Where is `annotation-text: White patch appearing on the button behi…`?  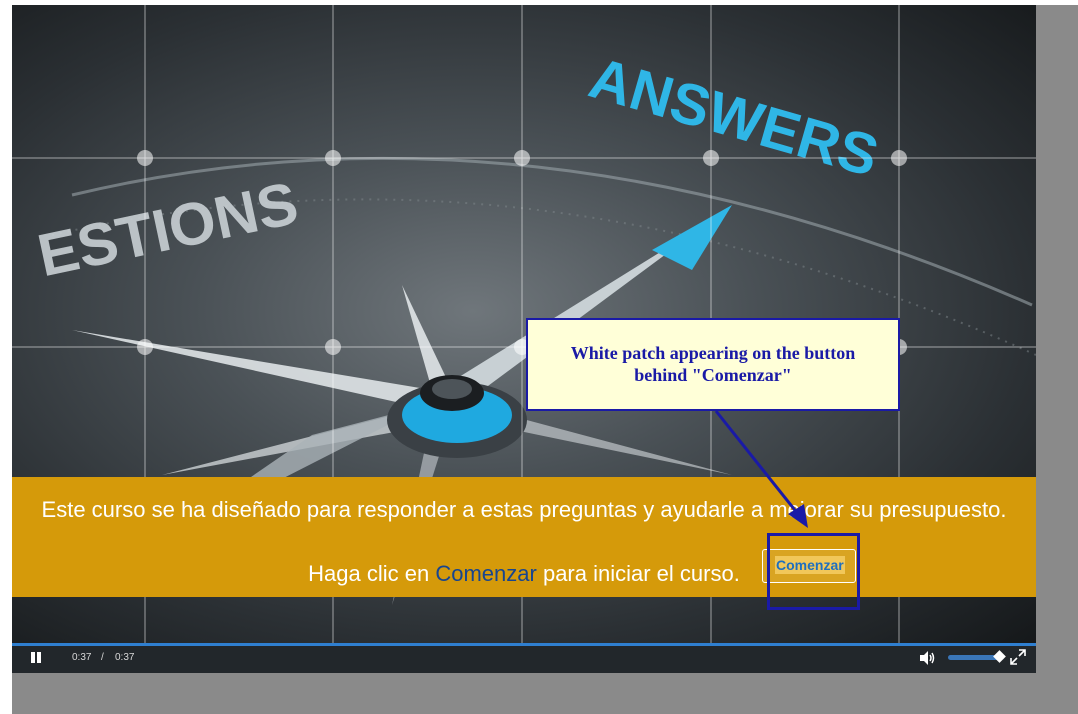 annotation-text: White patch appearing on the button behi… is located at coordinates (713, 364).